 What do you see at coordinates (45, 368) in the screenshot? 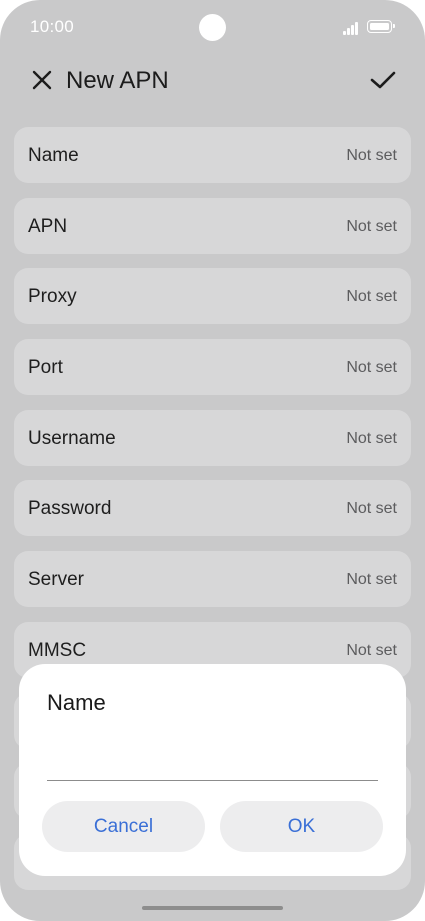
I see `field-label: Port` at bounding box center [45, 368].